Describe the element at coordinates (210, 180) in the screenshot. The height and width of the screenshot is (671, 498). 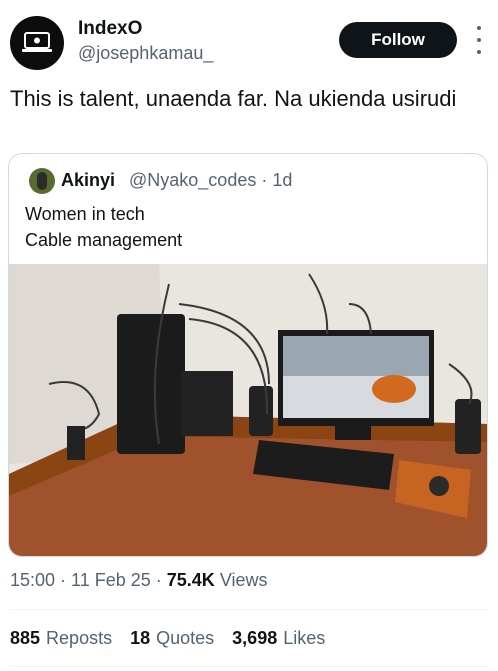
I see `quoted-author-handle: @Nyako_codes · 1d` at that location.